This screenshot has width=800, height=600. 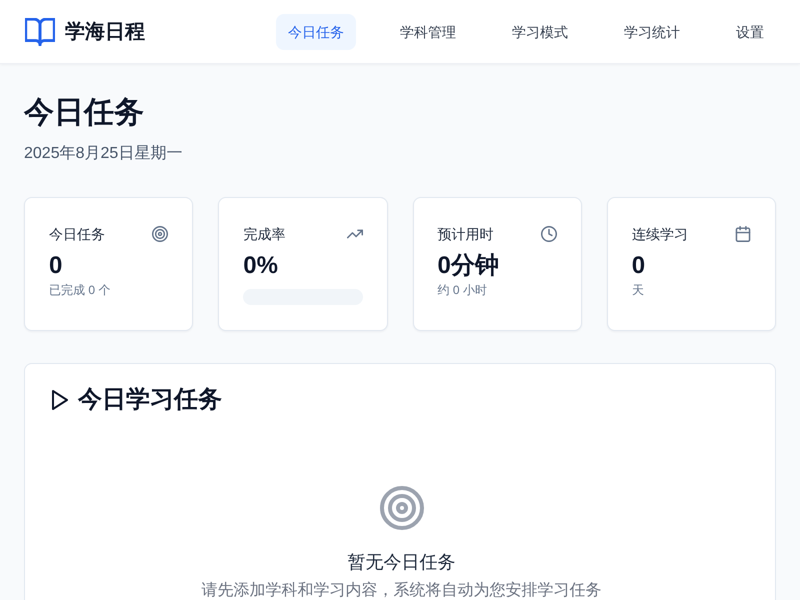 What do you see at coordinates (150, 400) in the screenshot?
I see `section-title: 今日学习任务` at bounding box center [150, 400].